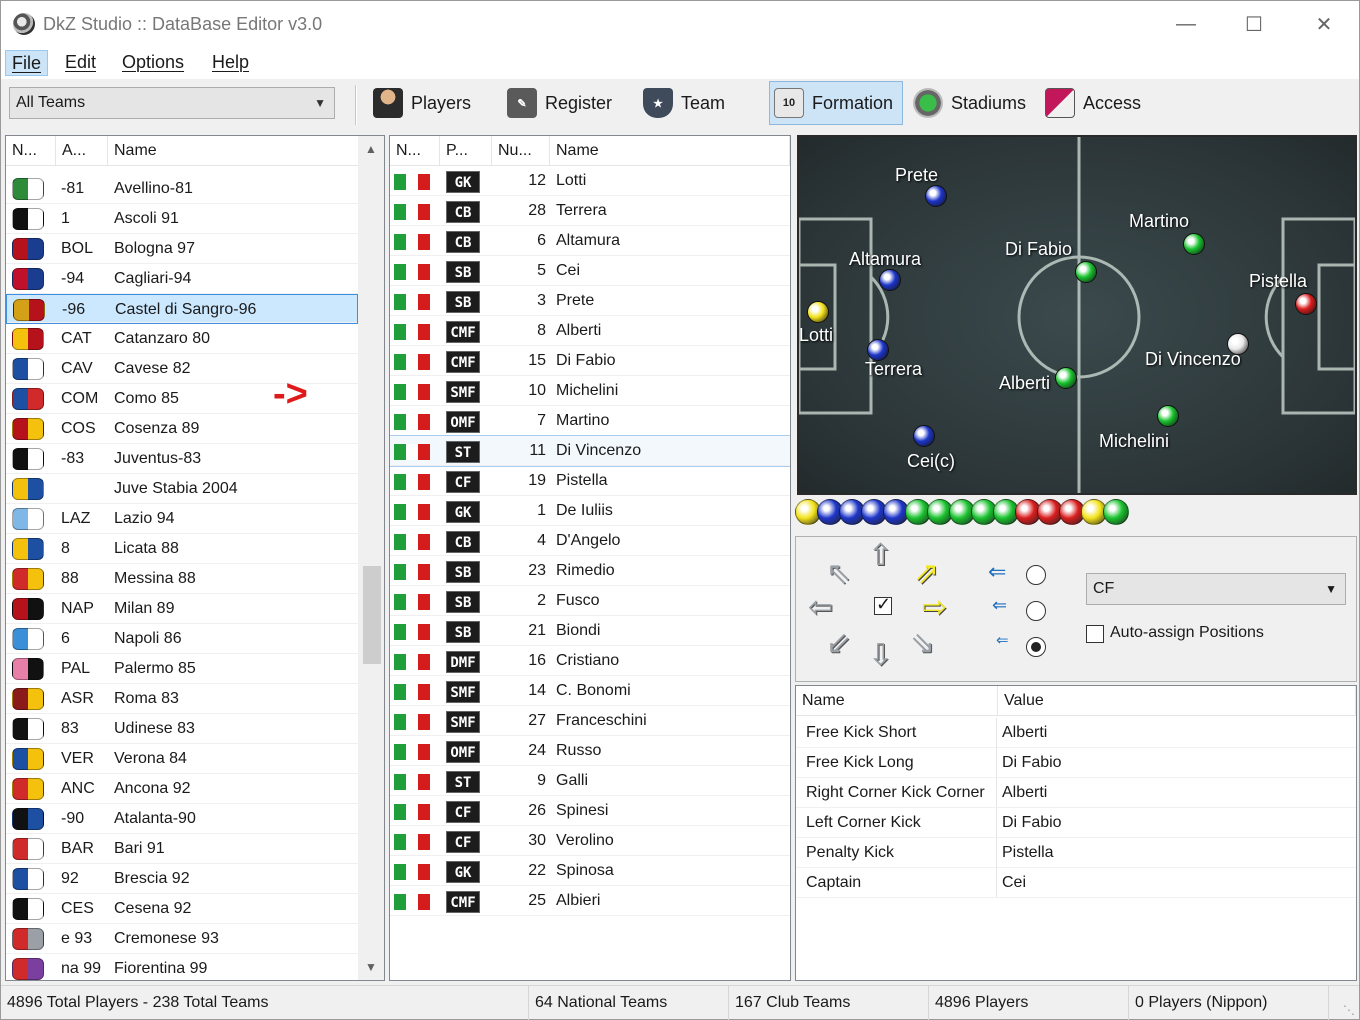  I want to click on arrow-left-icon: ⇦, so click(820, 608).